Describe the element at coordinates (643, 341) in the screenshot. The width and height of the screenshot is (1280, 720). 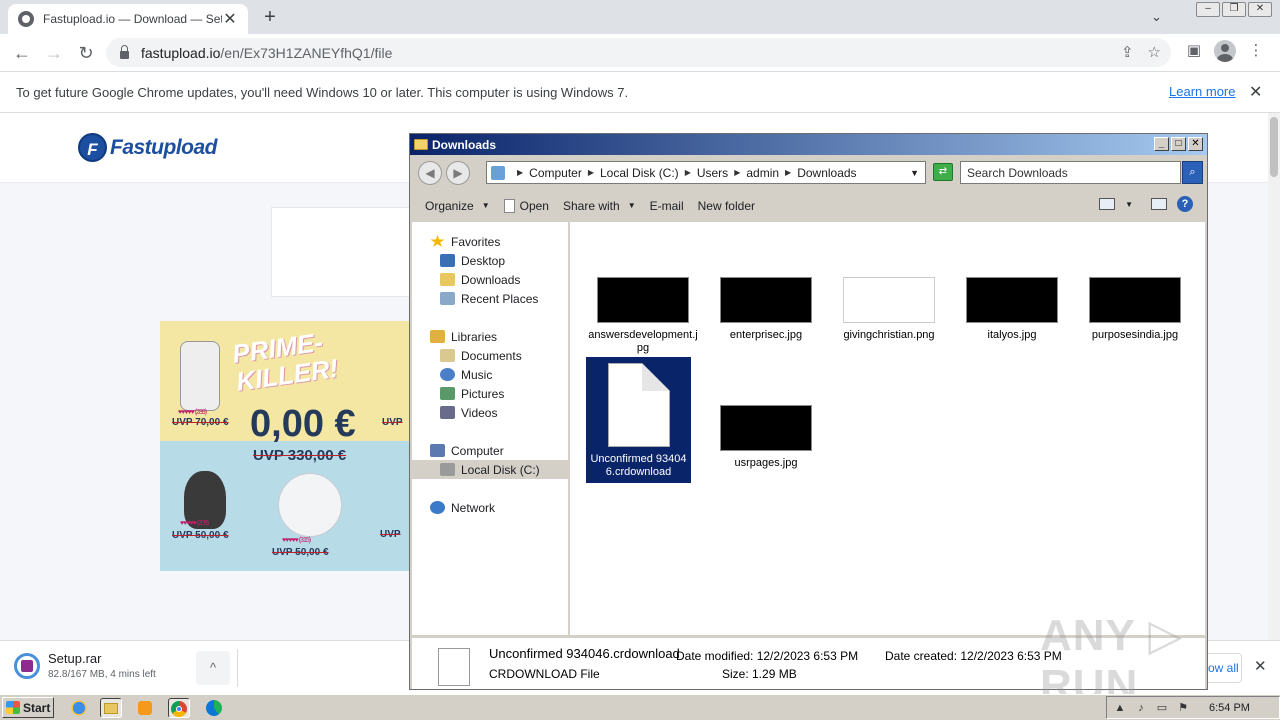
I see `file-name: answersdevelopment.jpg` at that location.